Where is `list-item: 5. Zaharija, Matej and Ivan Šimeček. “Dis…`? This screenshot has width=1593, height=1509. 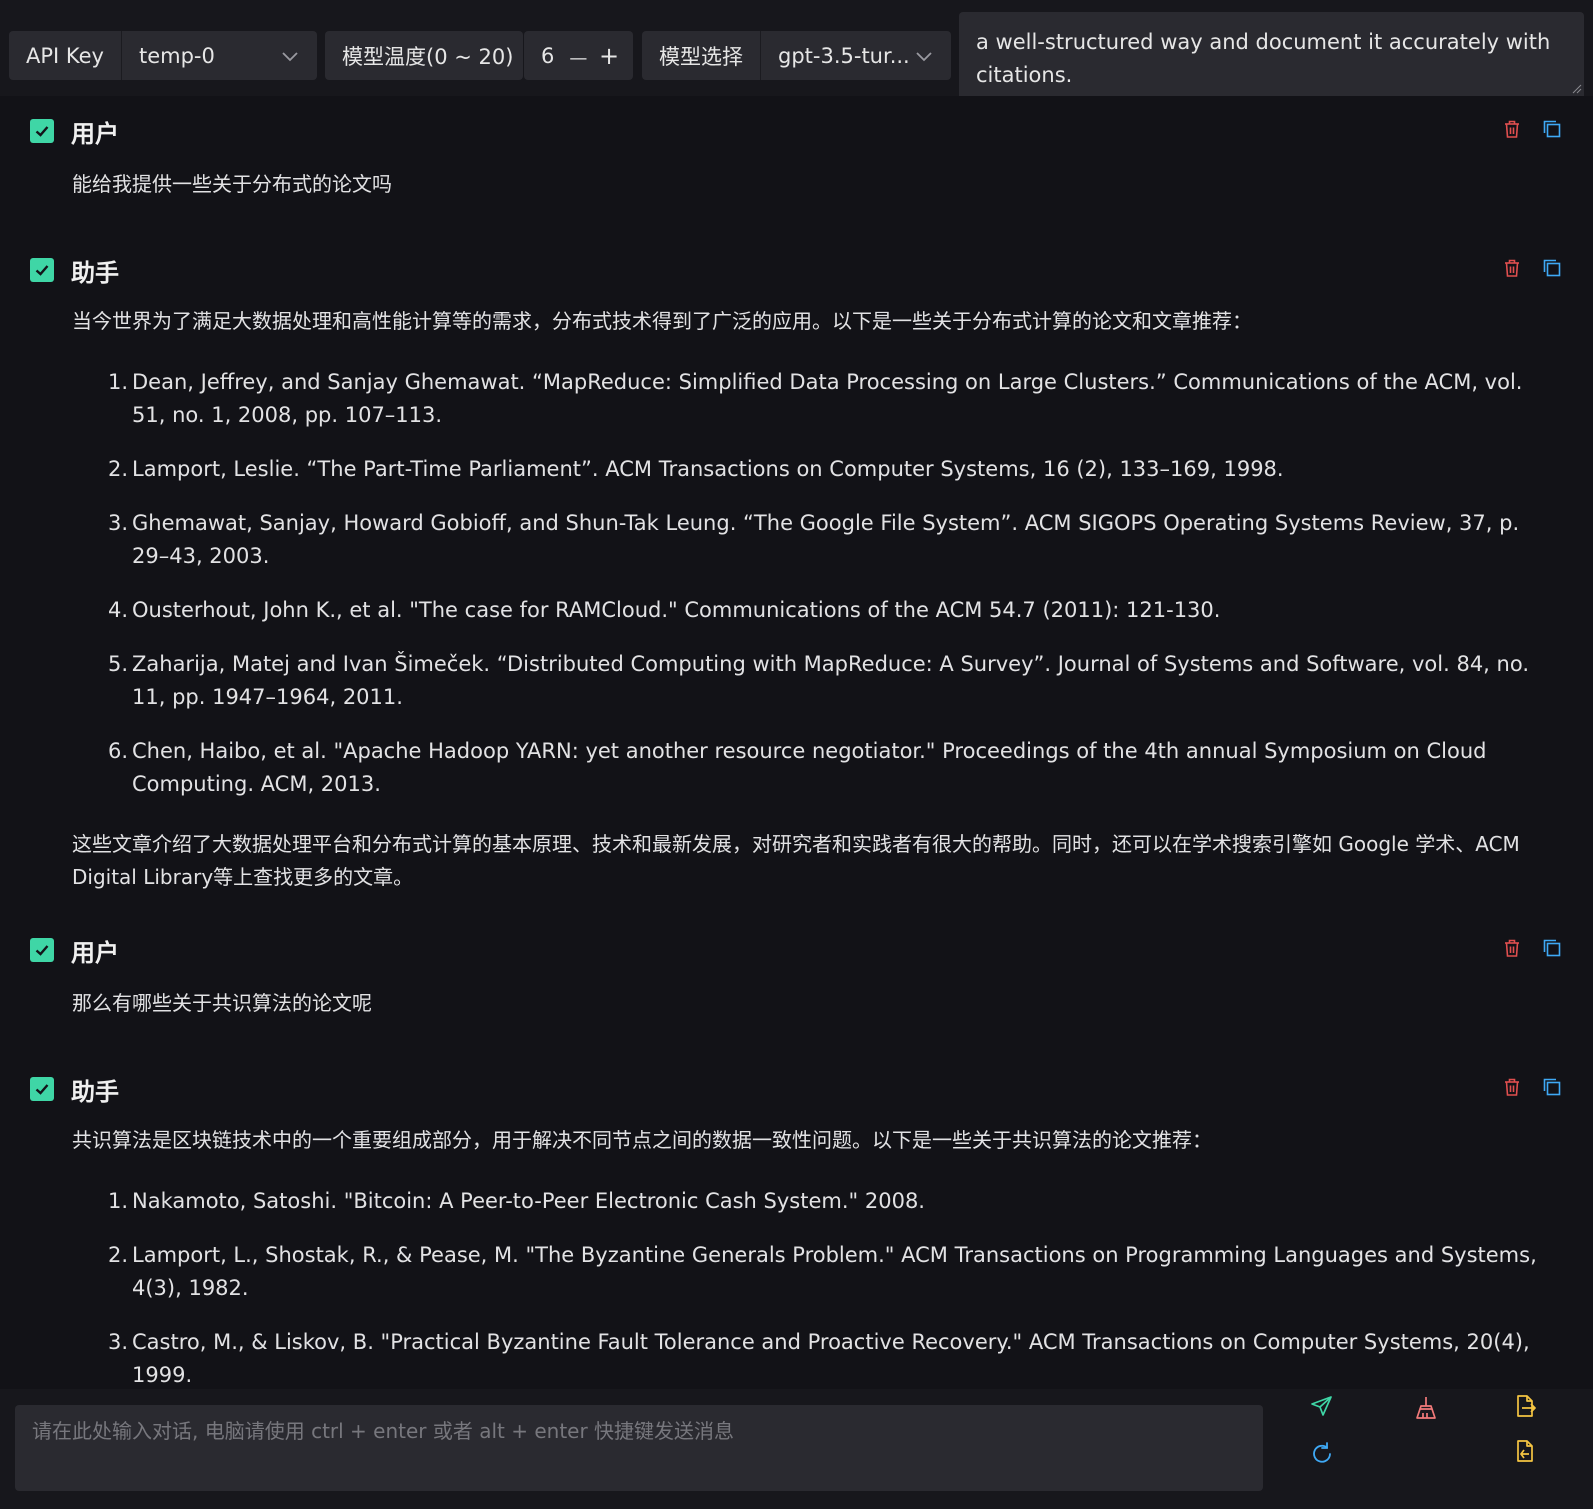
list-item: 5. Zaharija, Matej and Ivan Šimeček. “Dis… is located at coordinates (818, 680).